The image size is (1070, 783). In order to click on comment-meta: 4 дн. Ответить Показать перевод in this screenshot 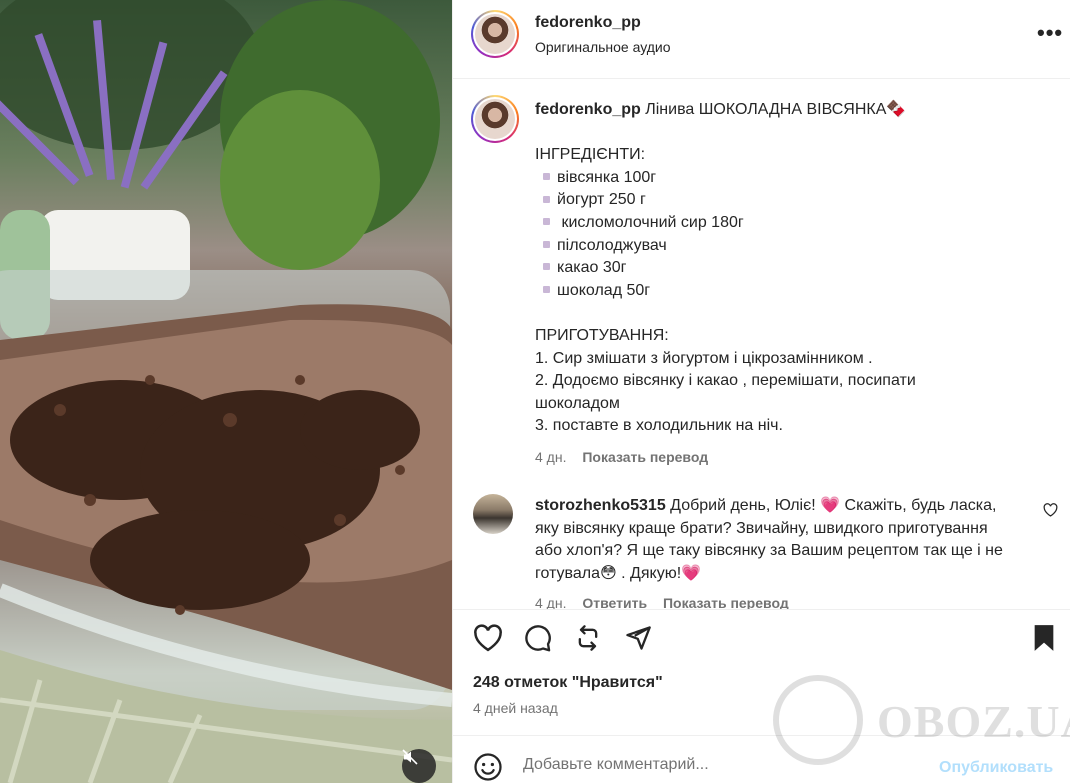, I will do `click(662, 602)`.